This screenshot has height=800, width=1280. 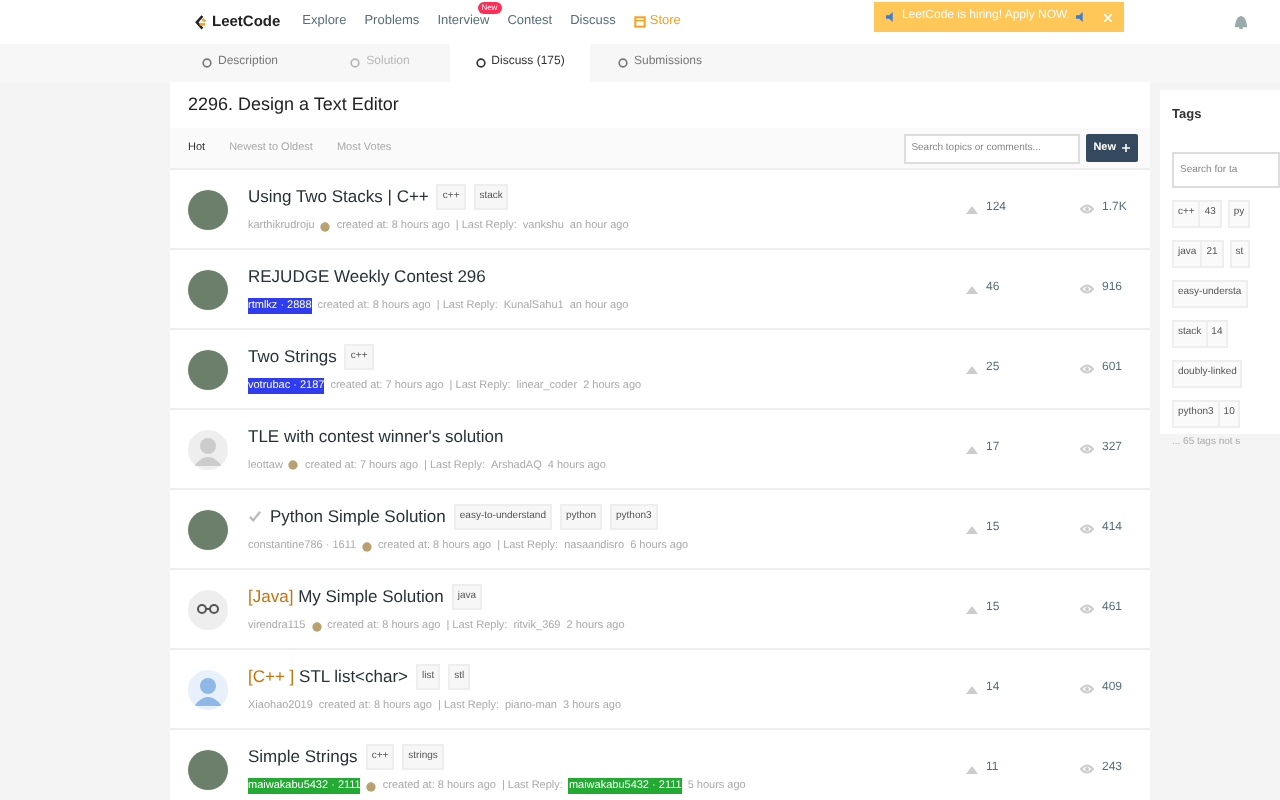 What do you see at coordinates (376, 437) in the screenshot?
I see `topic-title: TLE with contest winner's solution` at bounding box center [376, 437].